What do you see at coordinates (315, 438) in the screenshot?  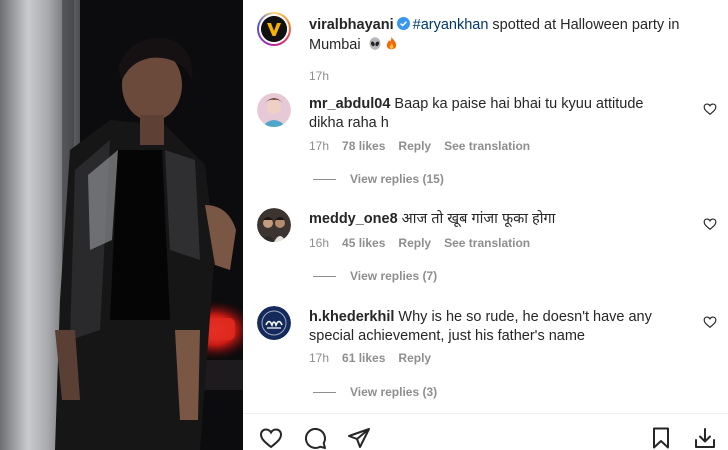 I see `comment-bubble-icon` at bounding box center [315, 438].